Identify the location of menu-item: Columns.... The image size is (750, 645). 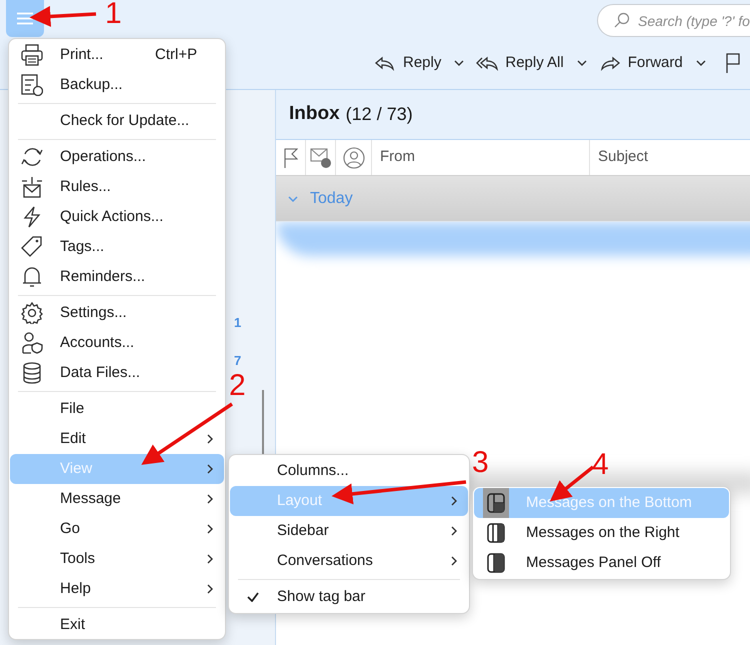
(349, 471).